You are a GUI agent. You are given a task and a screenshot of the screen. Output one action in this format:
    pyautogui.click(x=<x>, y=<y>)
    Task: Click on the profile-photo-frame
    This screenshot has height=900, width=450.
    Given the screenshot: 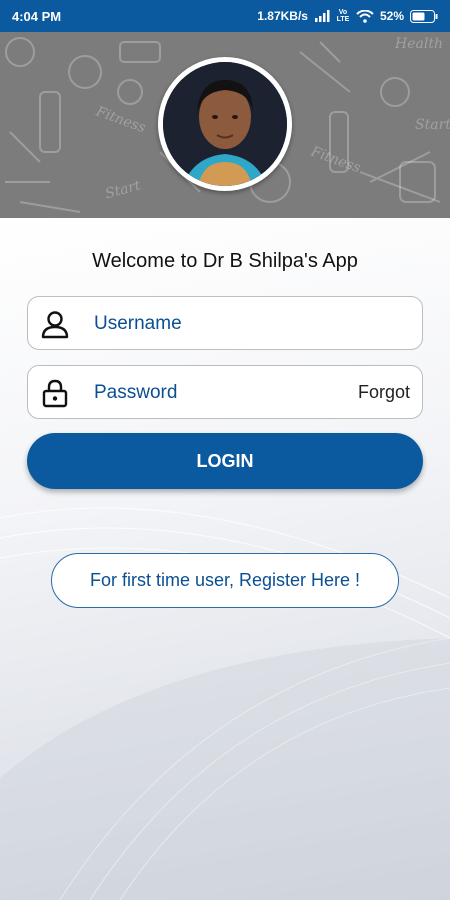 What is the action you would take?
    pyautogui.click(x=225, y=124)
    